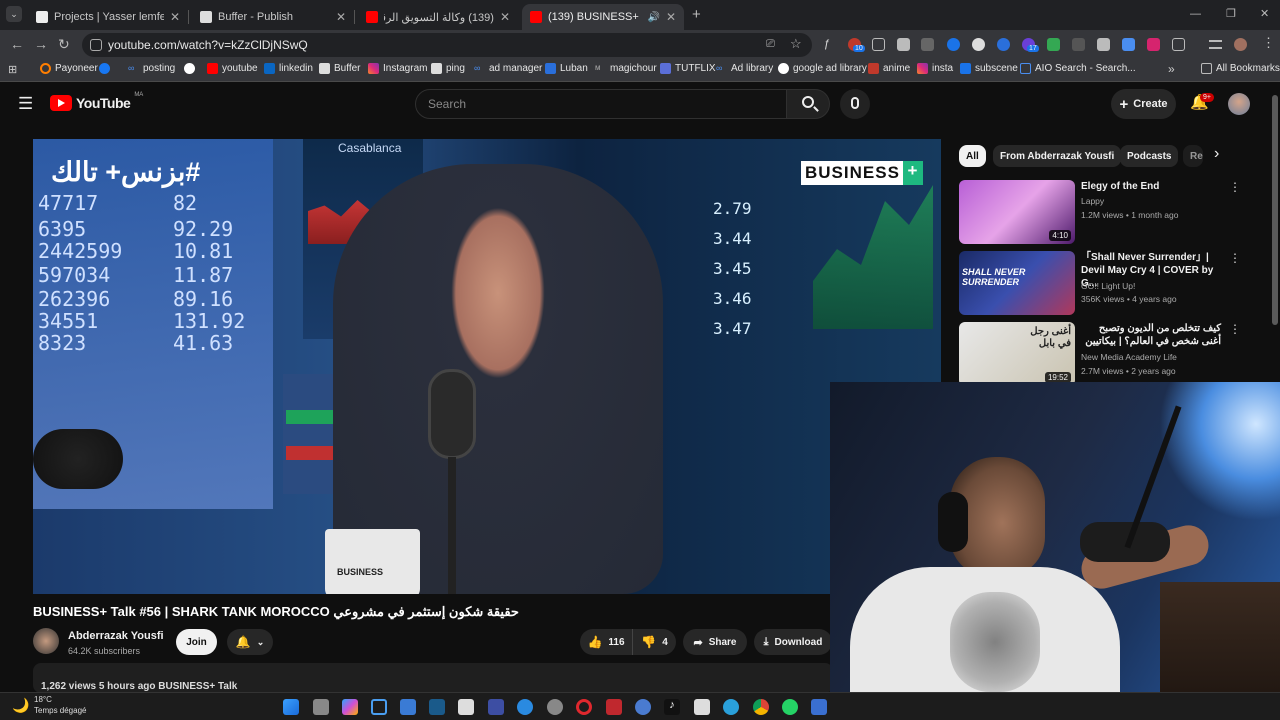 This screenshot has width=1280, height=720. I want to click on like-button: 👍 116, so click(606, 642).